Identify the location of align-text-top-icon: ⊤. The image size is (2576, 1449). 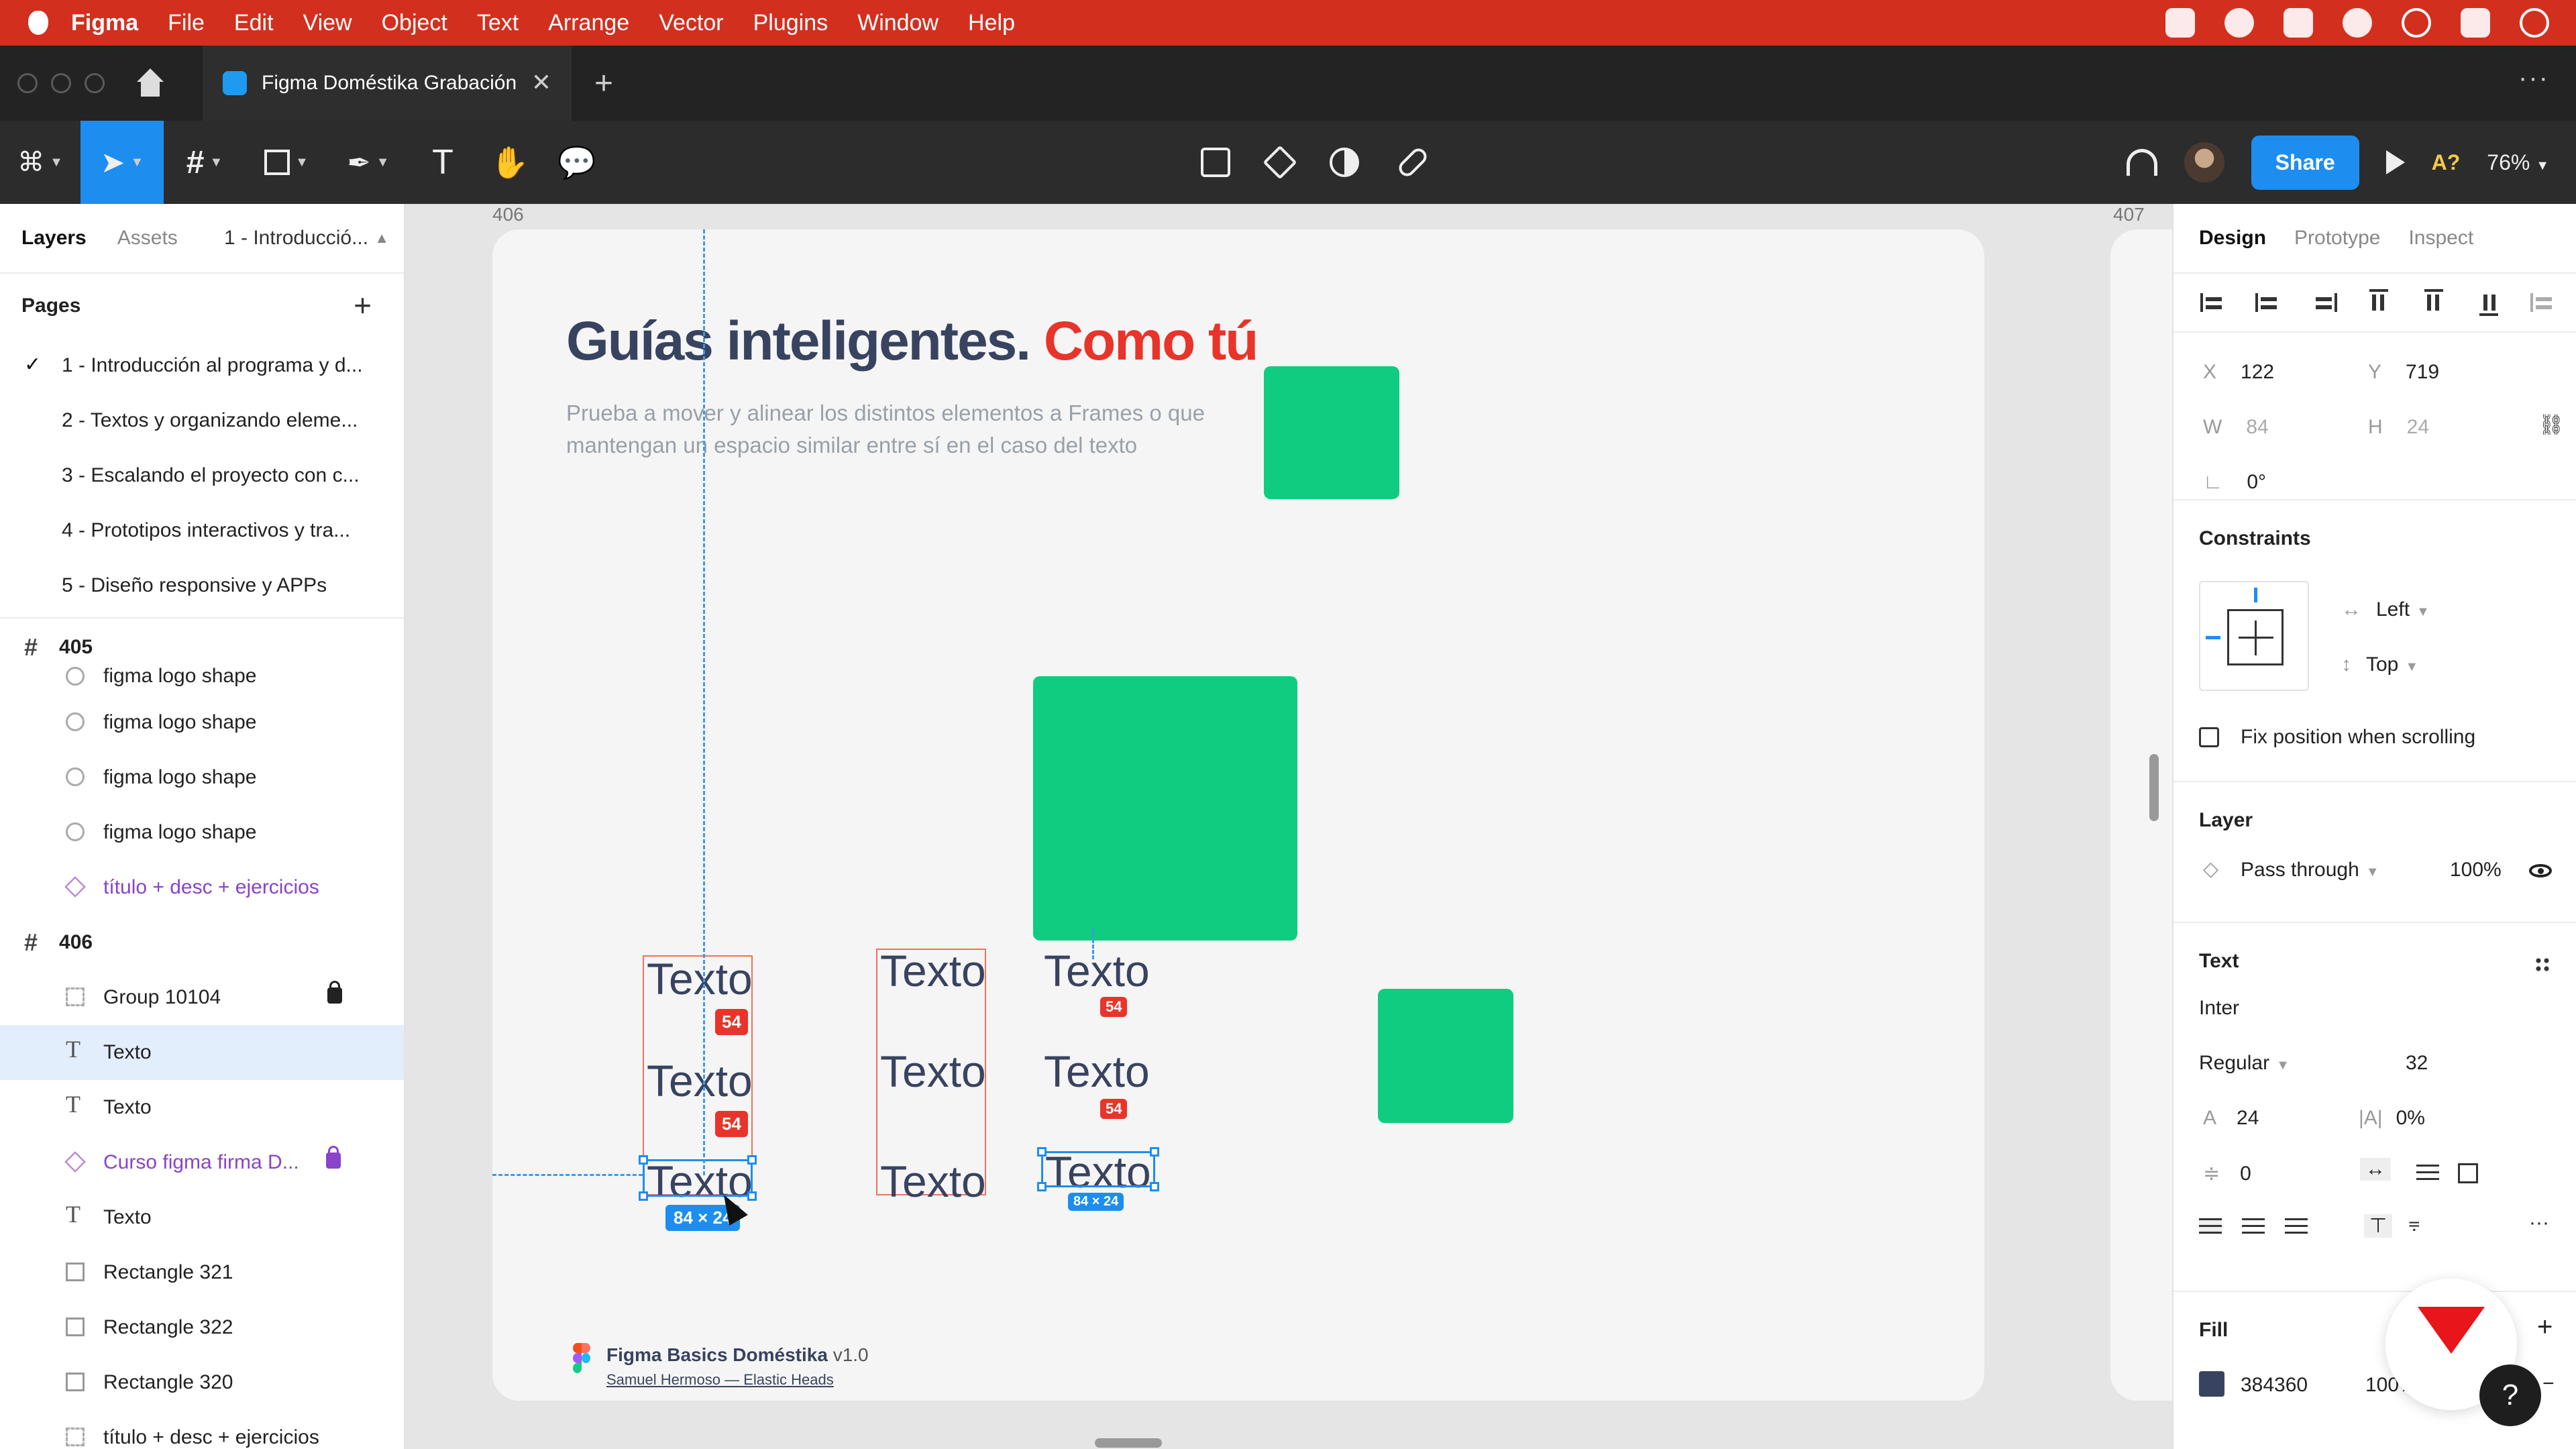
(2378, 1226).